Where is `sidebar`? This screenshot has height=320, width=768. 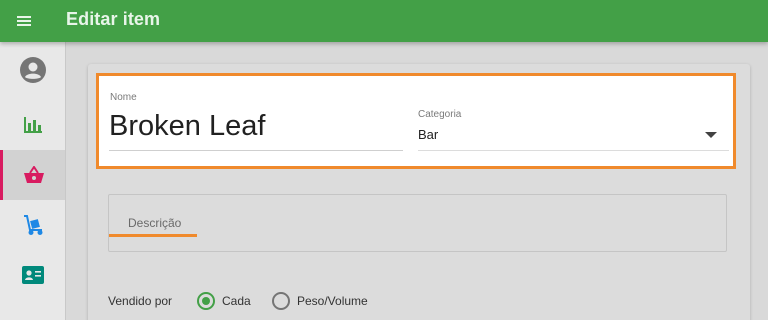 sidebar is located at coordinates (33, 181).